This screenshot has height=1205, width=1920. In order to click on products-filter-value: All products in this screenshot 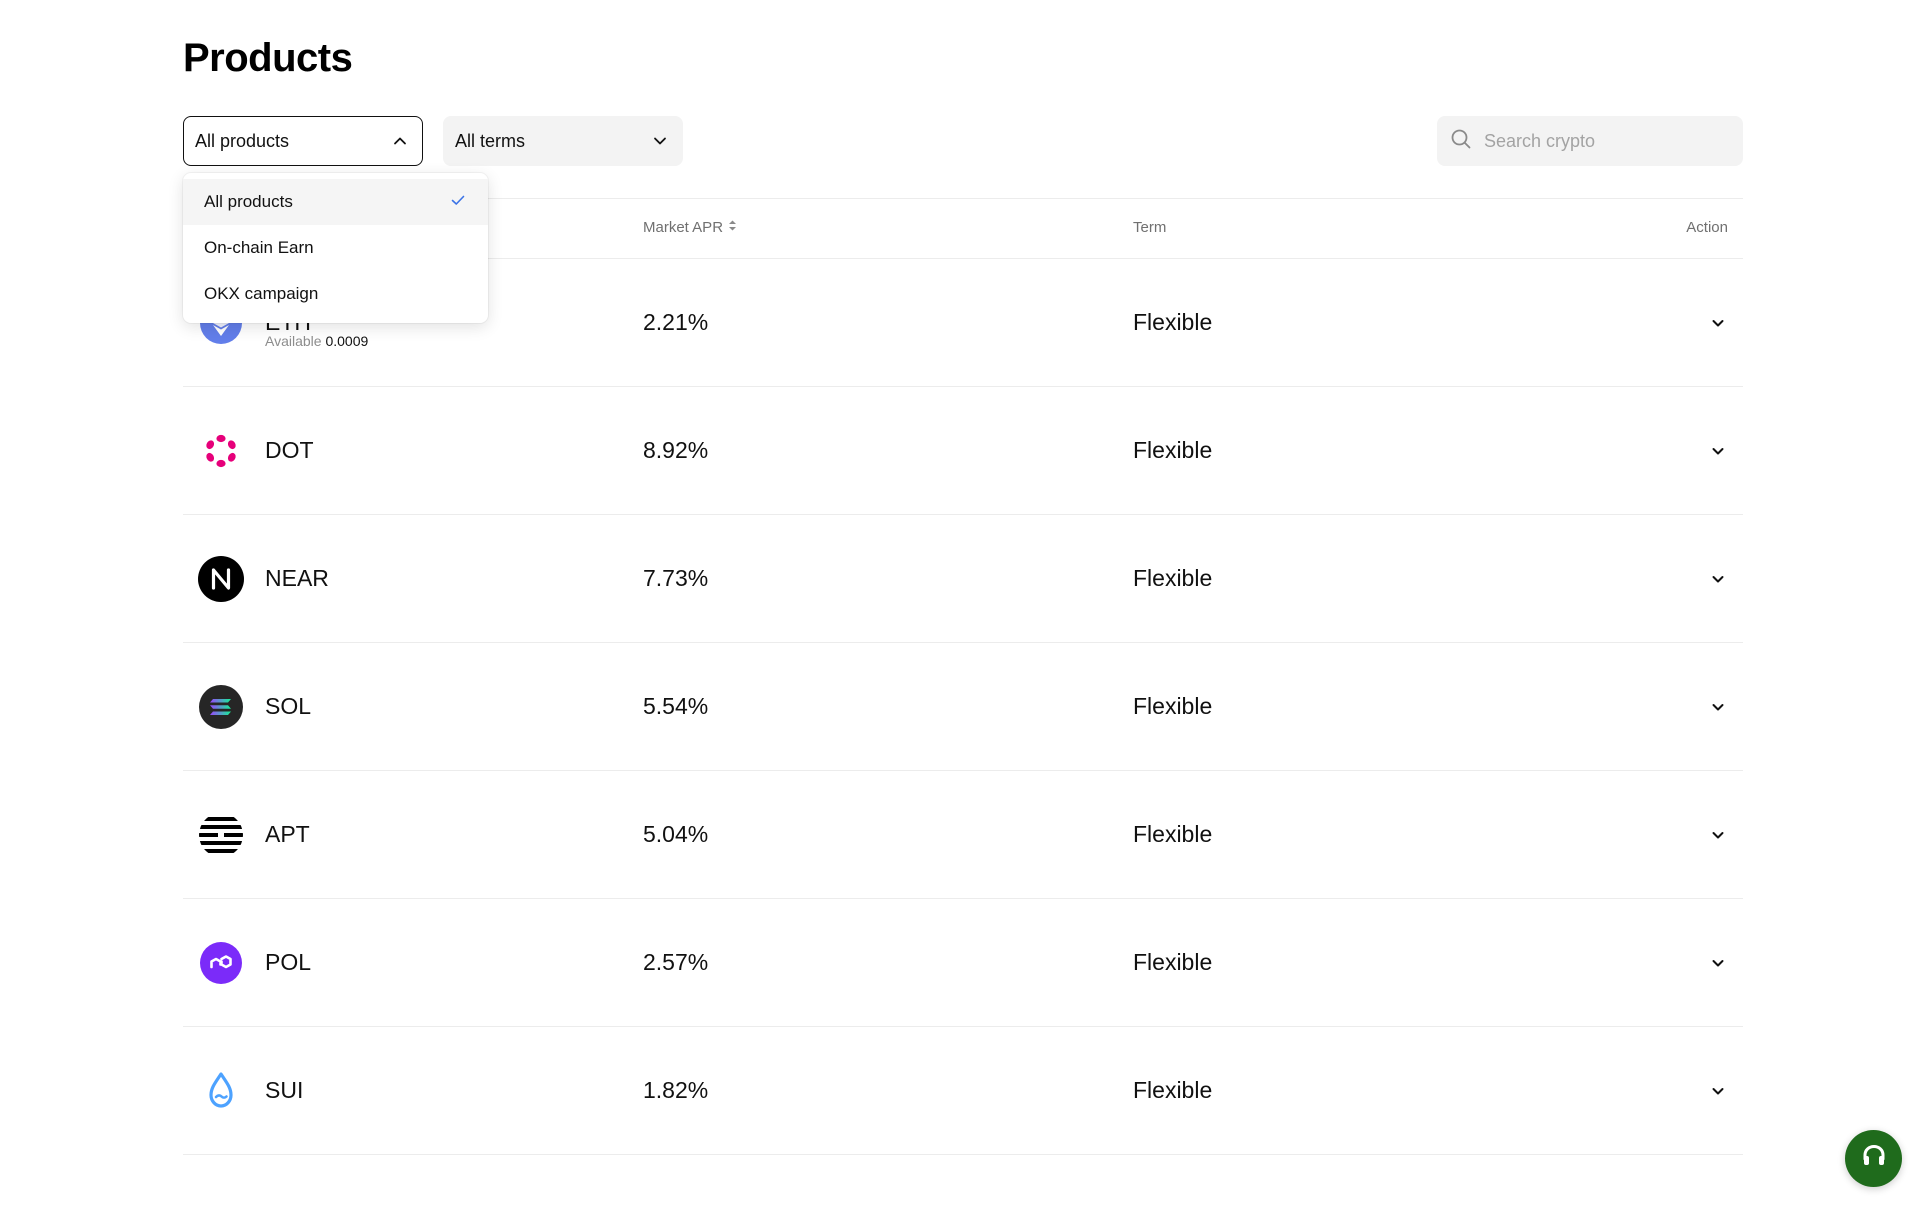, I will do `click(242, 140)`.